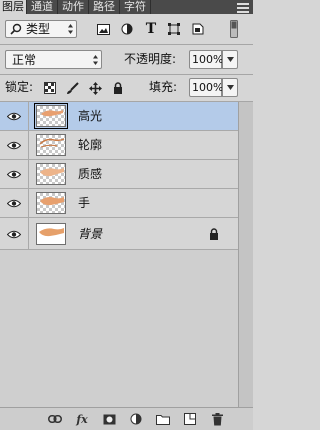  What do you see at coordinates (198, 29) in the screenshot?
I see `filter-smart-object-icon` at bounding box center [198, 29].